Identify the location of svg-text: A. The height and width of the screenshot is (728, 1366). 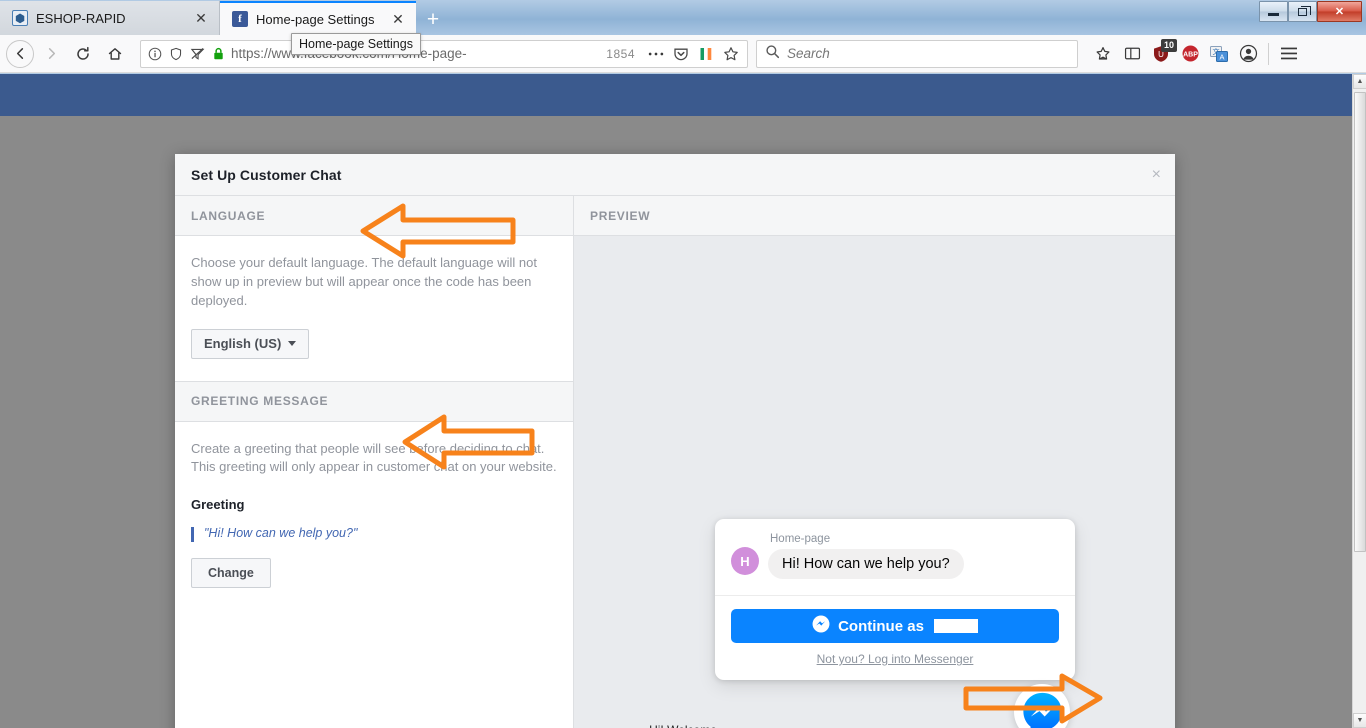
(1222, 56).